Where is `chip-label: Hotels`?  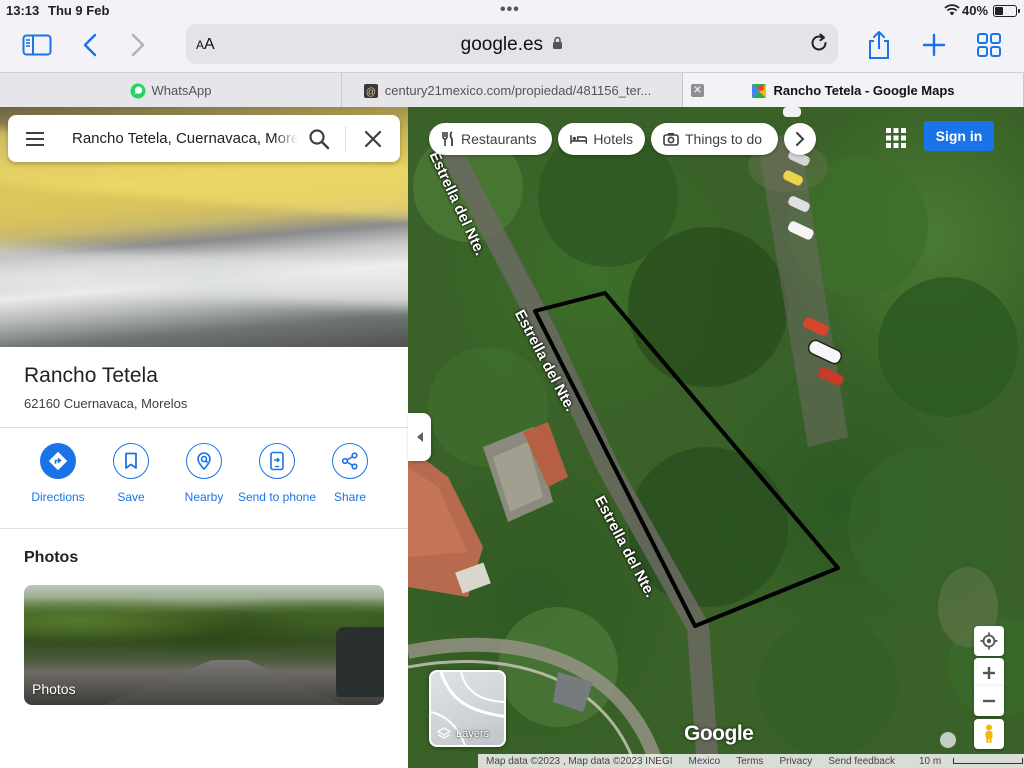
chip-label: Hotels is located at coordinates (613, 139).